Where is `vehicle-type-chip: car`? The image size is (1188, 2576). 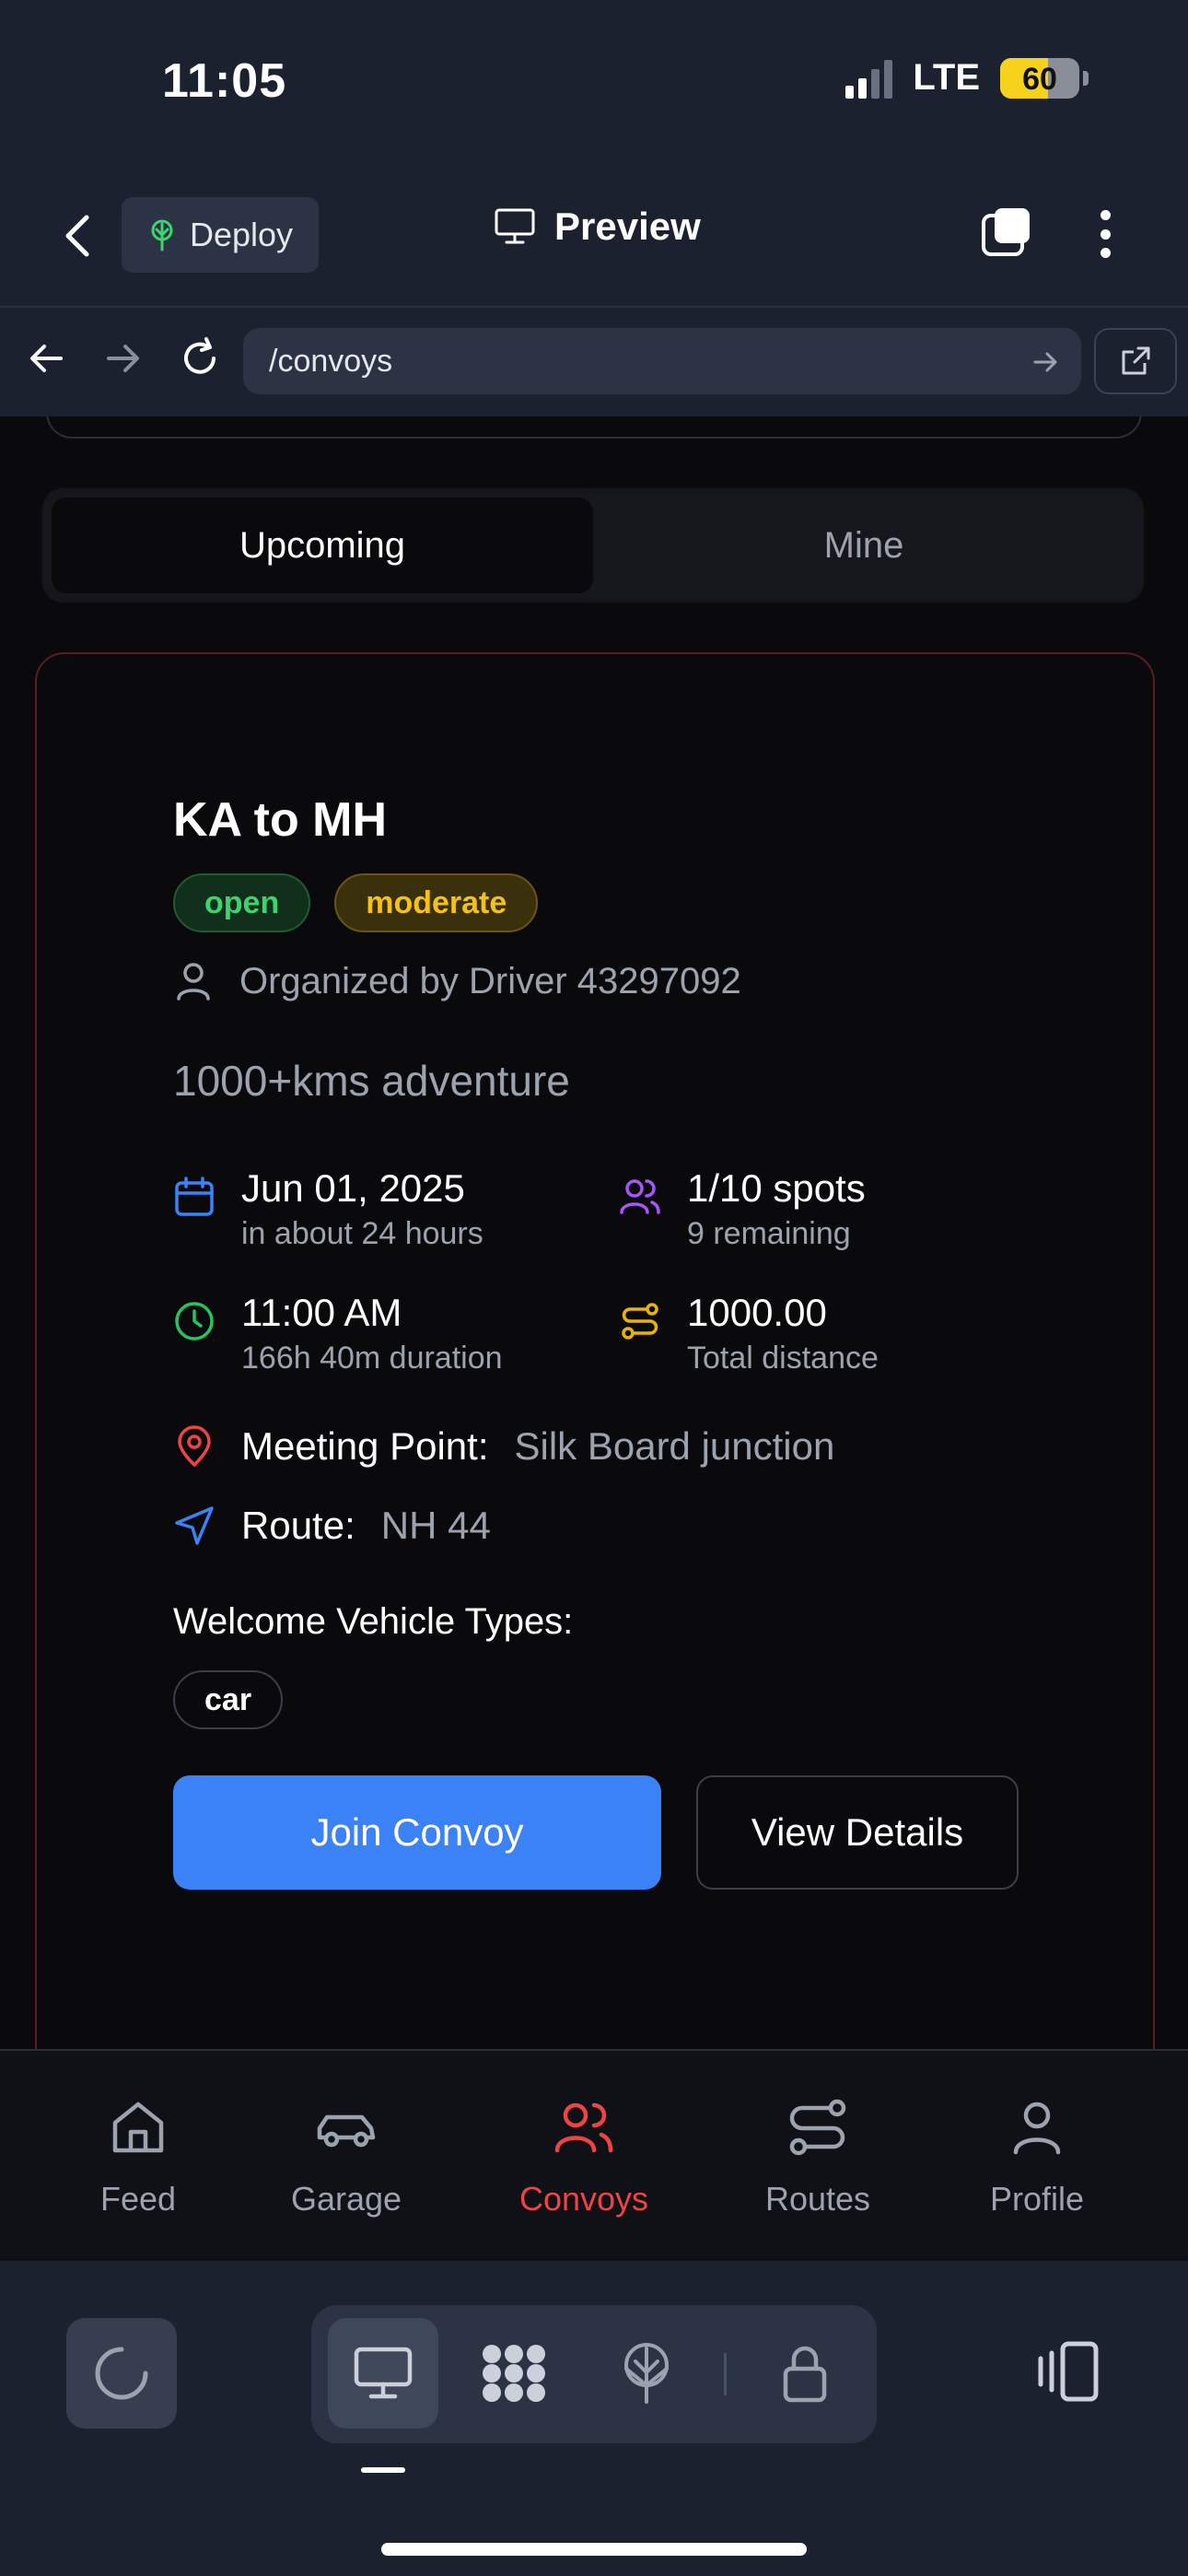 vehicle-type-chip: car is located at coordinates (228, 1699).